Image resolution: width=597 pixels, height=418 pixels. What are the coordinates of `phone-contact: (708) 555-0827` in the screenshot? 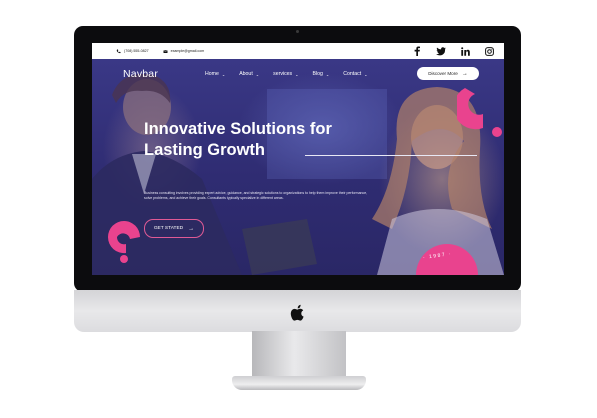 It's located at (132, 51).